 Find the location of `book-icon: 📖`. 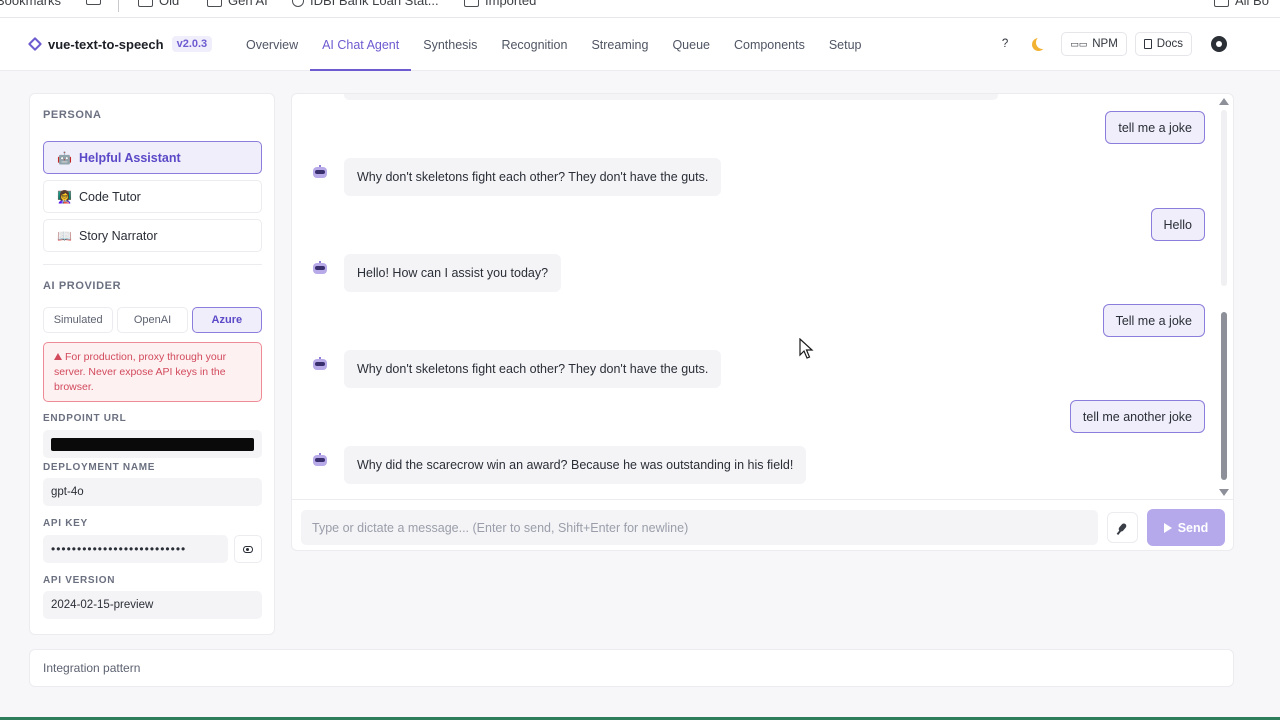

book-icon: 📖 is located at coordinates (64, 235).